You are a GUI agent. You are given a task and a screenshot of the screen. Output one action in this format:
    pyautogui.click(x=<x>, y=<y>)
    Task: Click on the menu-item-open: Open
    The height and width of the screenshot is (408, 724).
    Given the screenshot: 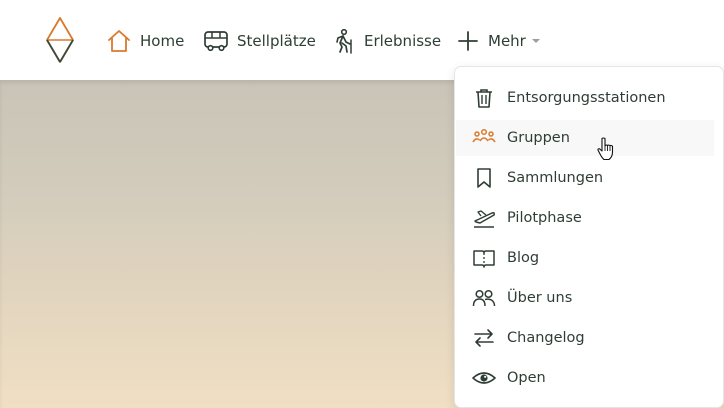 What is the action you would take?
    pyautogui.click(x=585, y=378)
    